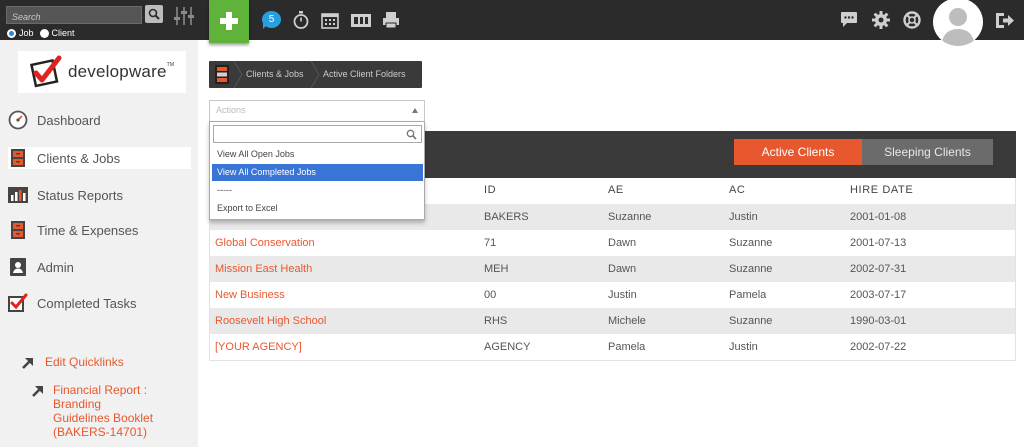 This screenshot has width=1024, height=447. Describe the element at coordinates (881, 20) in the screenshot. I see `gear-icon` at that location.